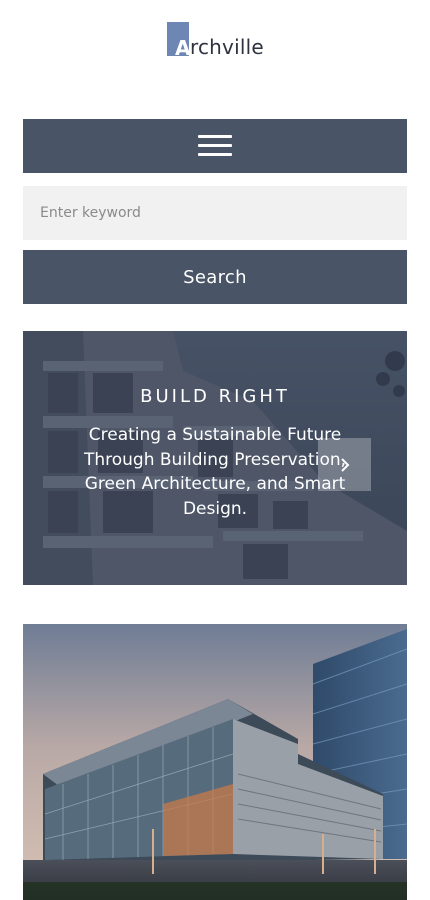  I want to click on logo-mark: A, so click(179, 41).